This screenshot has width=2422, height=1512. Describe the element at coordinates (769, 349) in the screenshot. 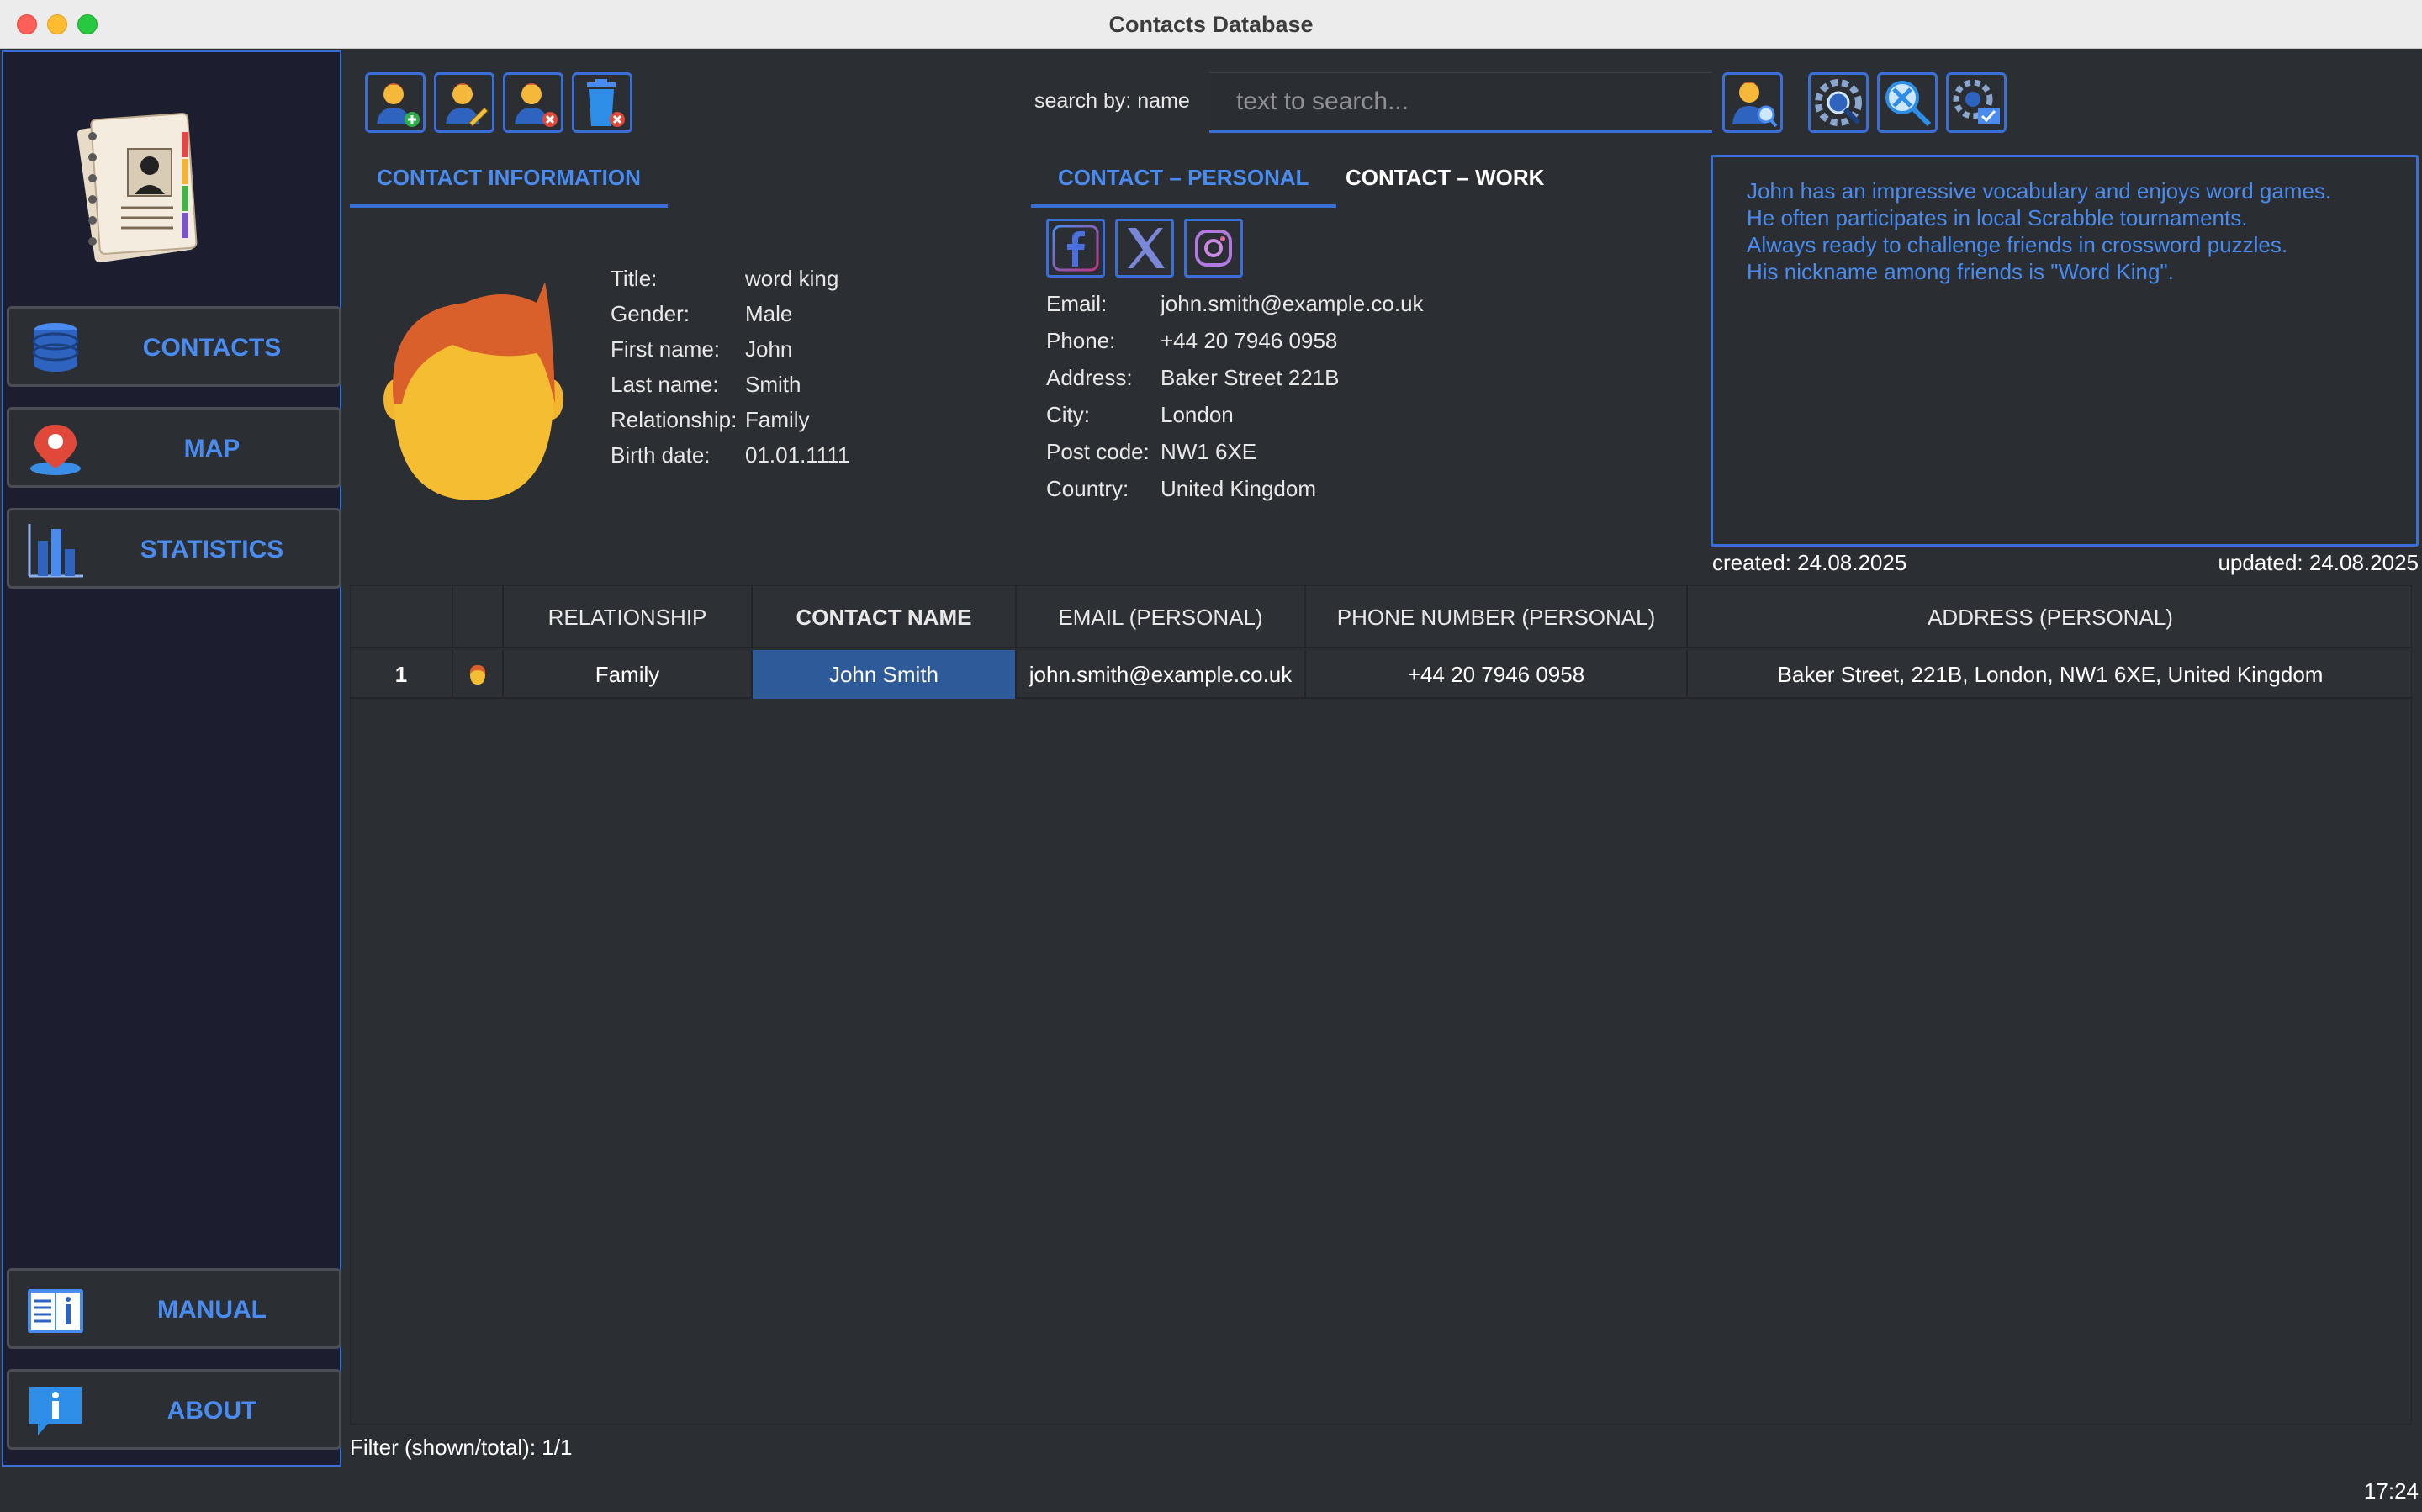

I see `first-name-value: John` at that location.